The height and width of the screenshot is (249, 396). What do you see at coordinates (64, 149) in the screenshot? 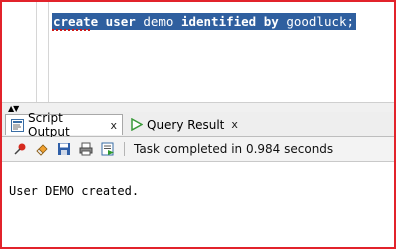
I see `save-icon` at bounding box center [64, 149].